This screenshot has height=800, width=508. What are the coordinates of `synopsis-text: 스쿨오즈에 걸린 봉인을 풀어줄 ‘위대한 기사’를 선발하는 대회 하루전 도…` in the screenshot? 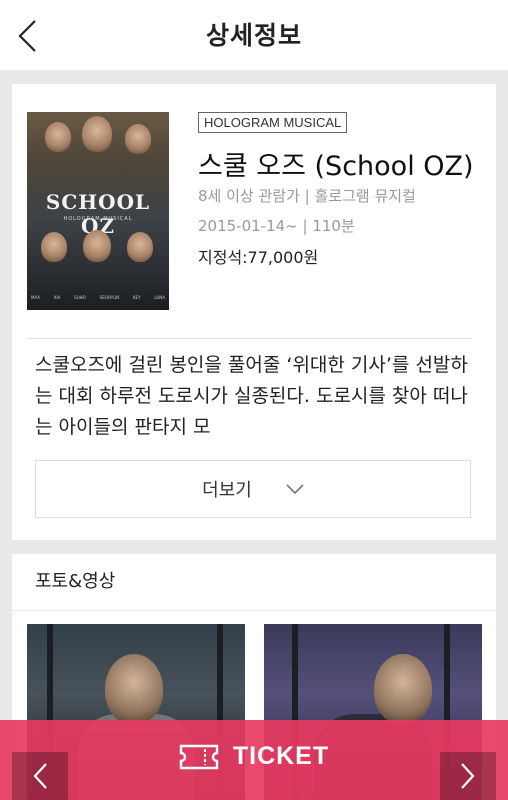 It's located at (251, 396).